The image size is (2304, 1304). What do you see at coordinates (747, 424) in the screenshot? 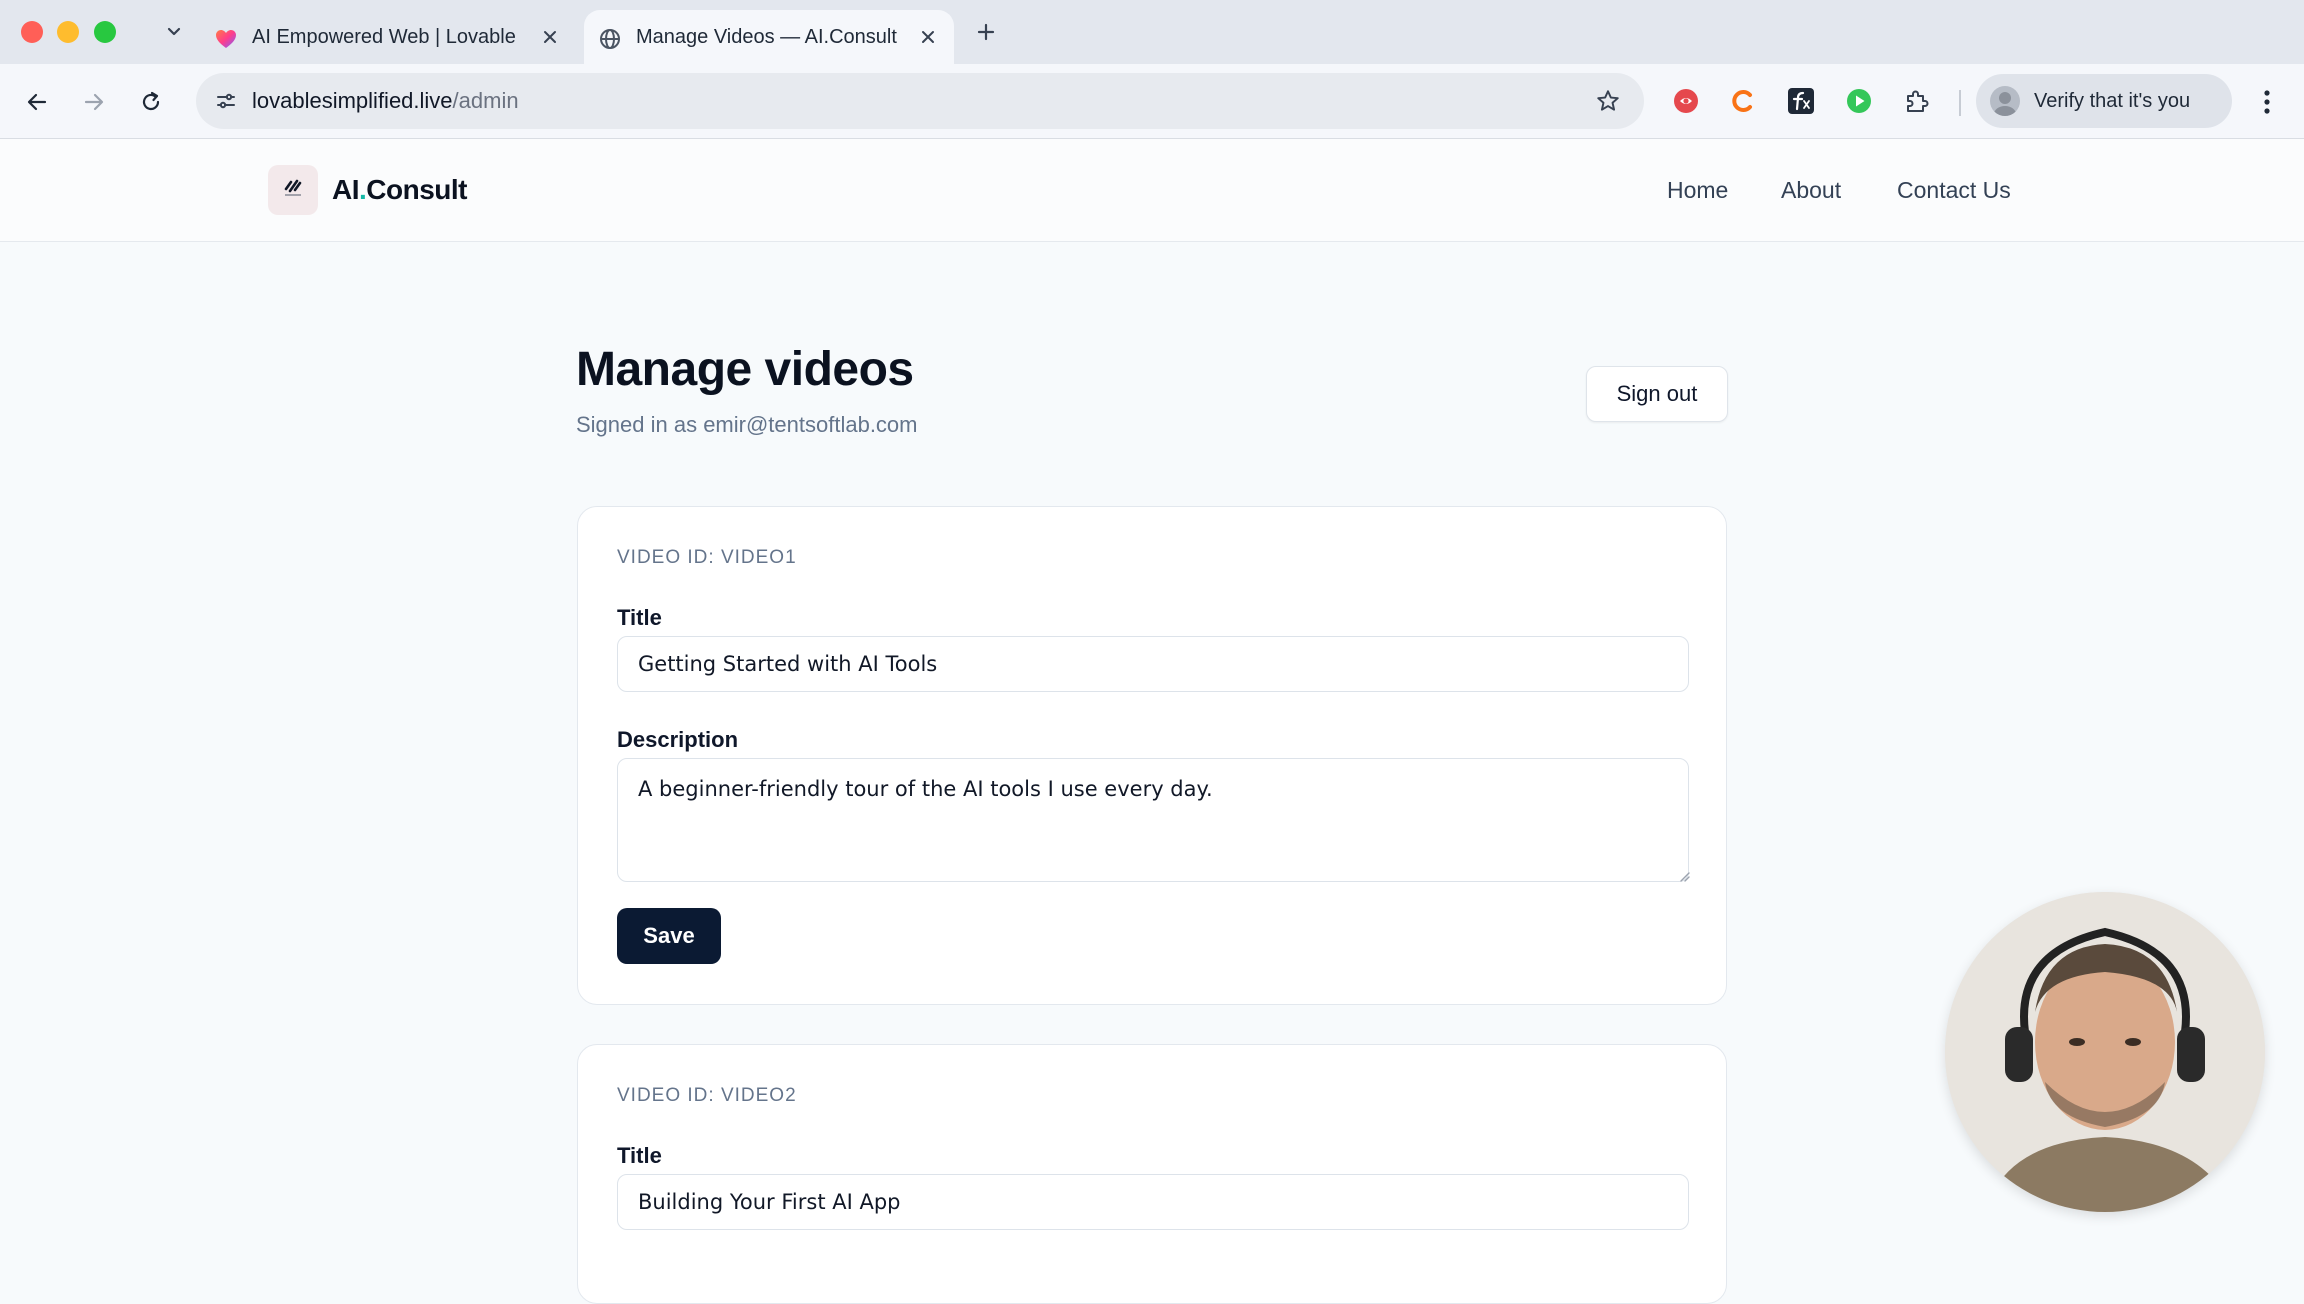
I see `signed-in-text: Signed in as emir@tentsoftlab.com` at bounding box center [747, 424].